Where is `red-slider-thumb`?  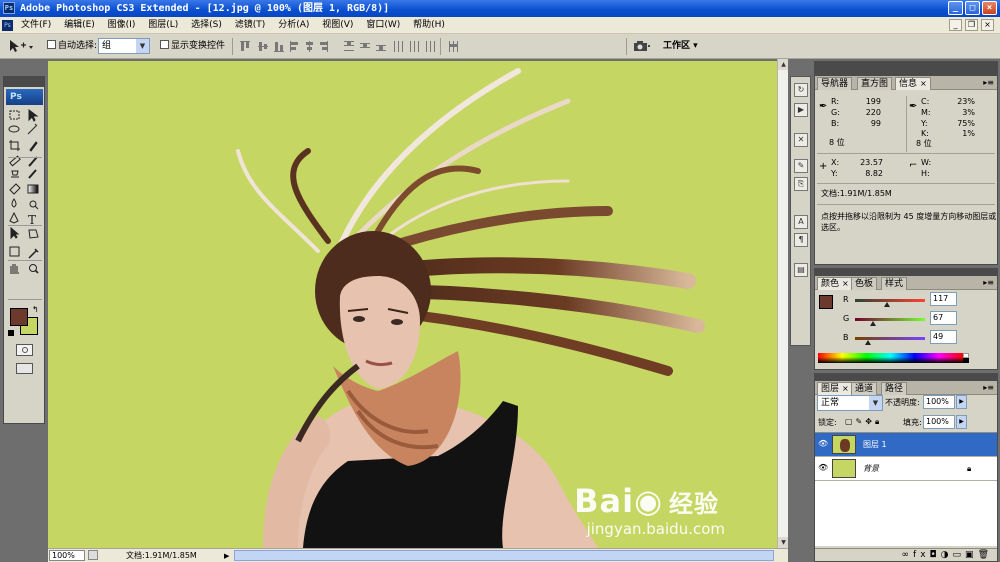 red-slider-thumb is located at coordinates (887, 304).